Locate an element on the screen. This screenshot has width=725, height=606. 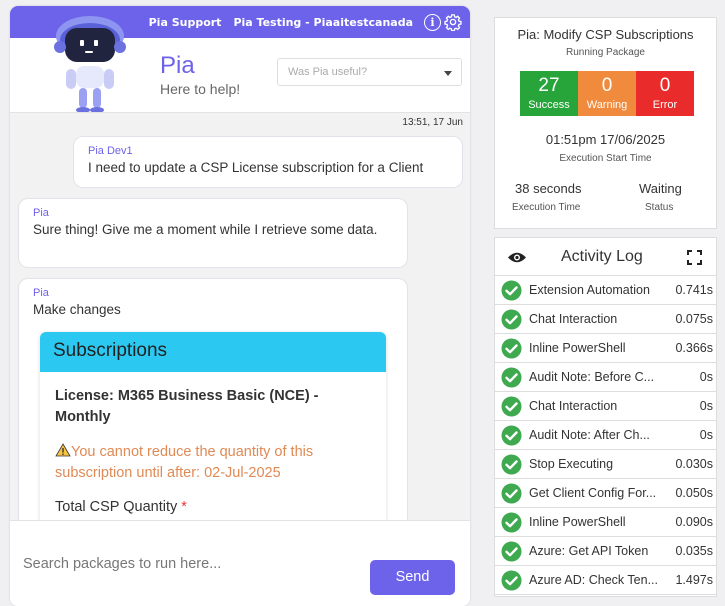
activity-row: Chat Interaction 0.075s is located at coordinates (605, 319).